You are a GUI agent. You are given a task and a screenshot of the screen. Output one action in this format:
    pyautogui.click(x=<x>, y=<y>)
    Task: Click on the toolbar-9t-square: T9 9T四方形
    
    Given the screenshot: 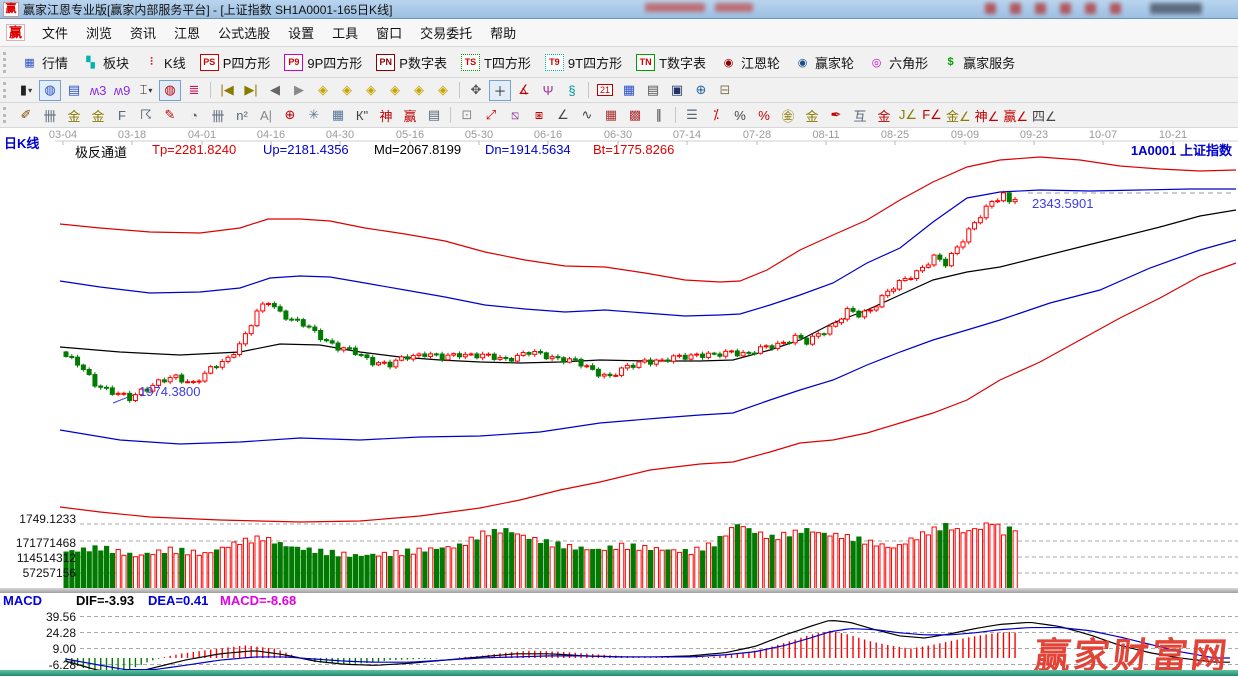 What is the action you would take?
    pyautogui.click(x=583, y=62)
    